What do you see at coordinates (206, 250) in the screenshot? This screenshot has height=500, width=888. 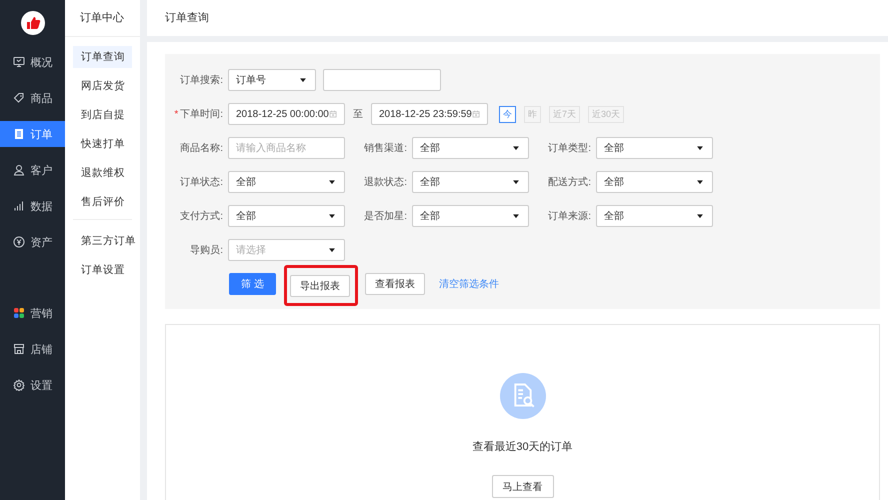 I see `field-label: 导购员:` at bounding box center [206, 250].